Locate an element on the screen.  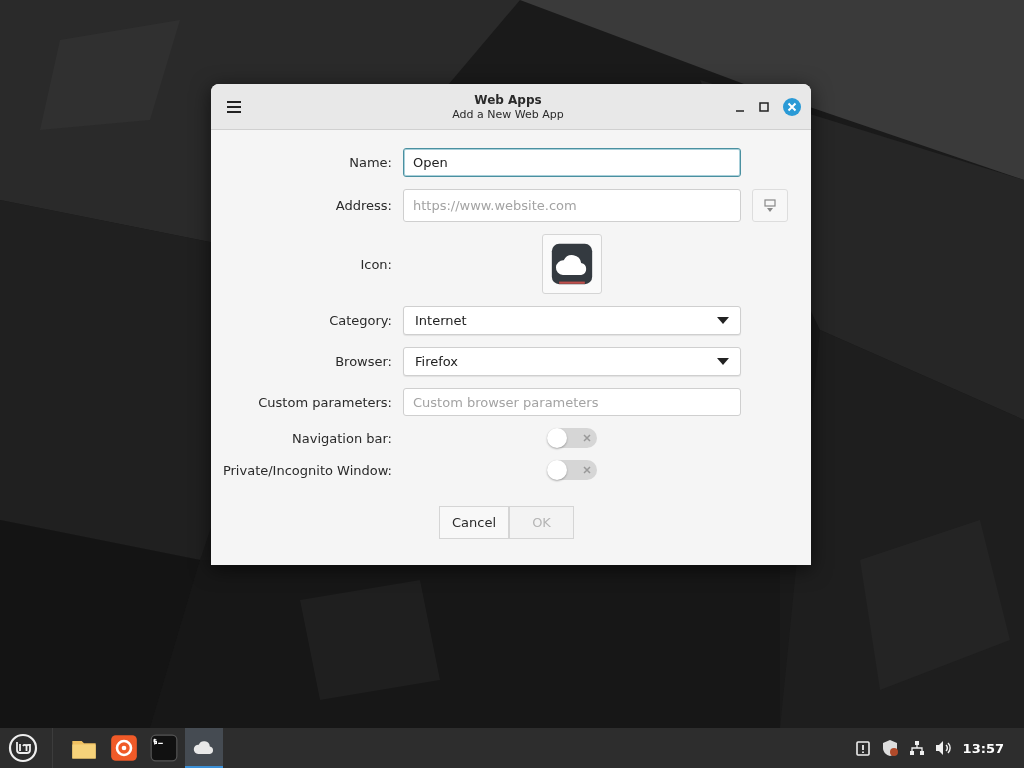
field-label: Address: is located at coordinates (363, 205).